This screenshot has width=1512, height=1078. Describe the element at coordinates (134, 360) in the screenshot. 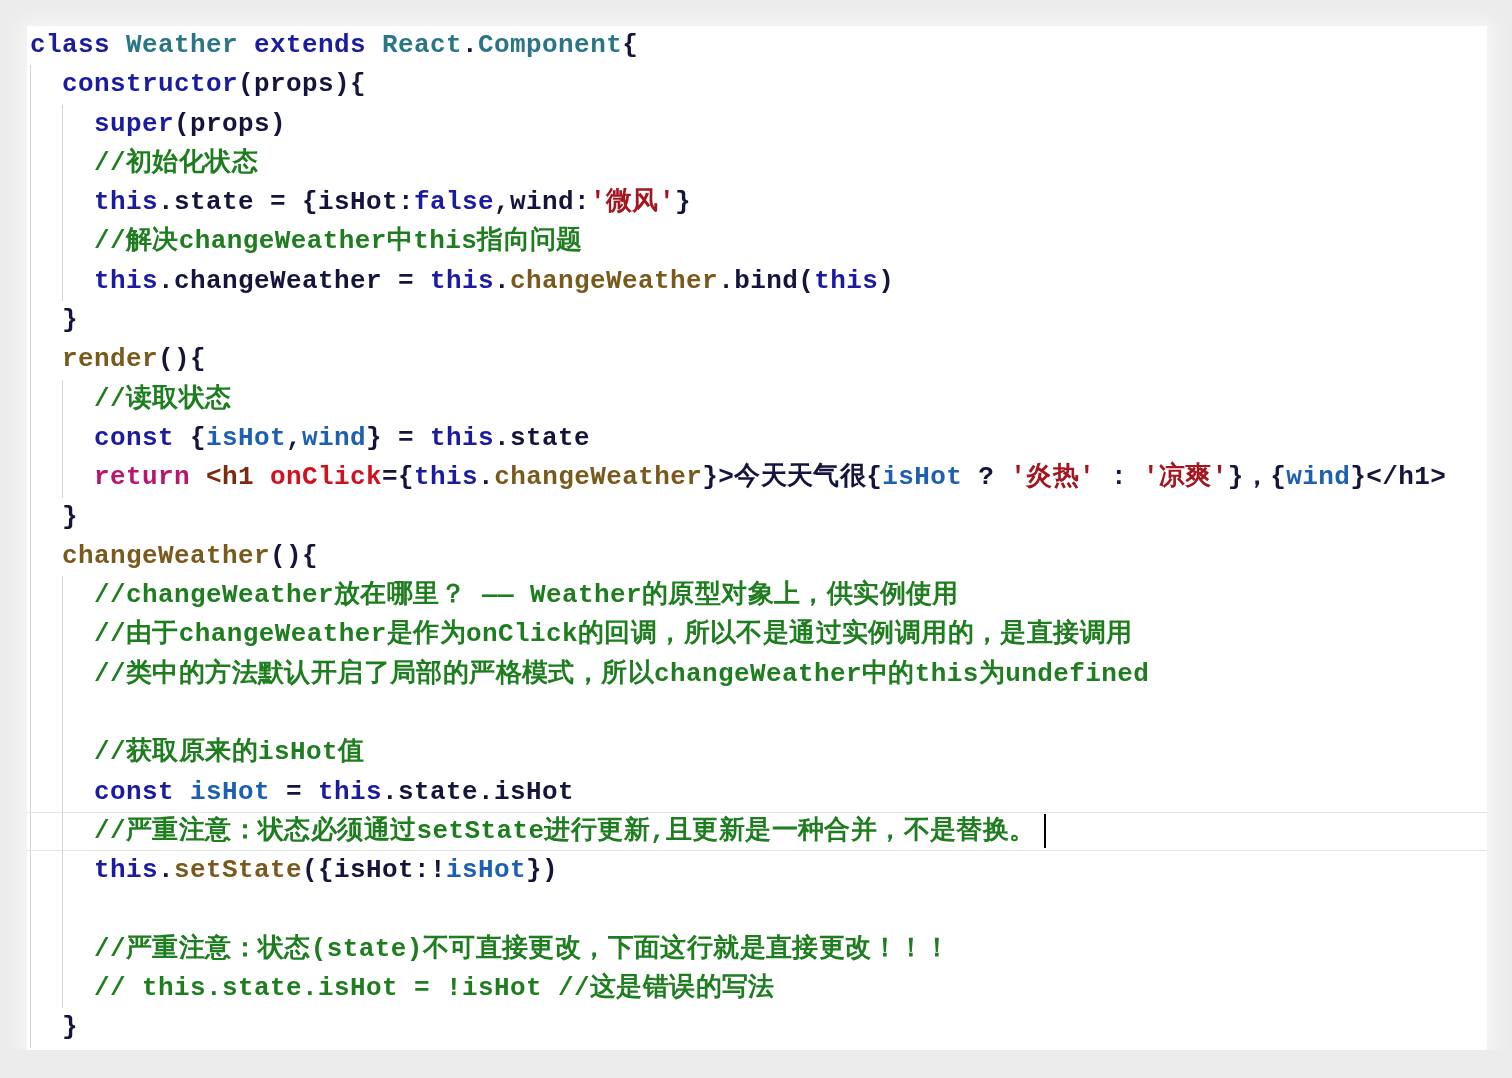

I see `code-line: render(){` at that location.